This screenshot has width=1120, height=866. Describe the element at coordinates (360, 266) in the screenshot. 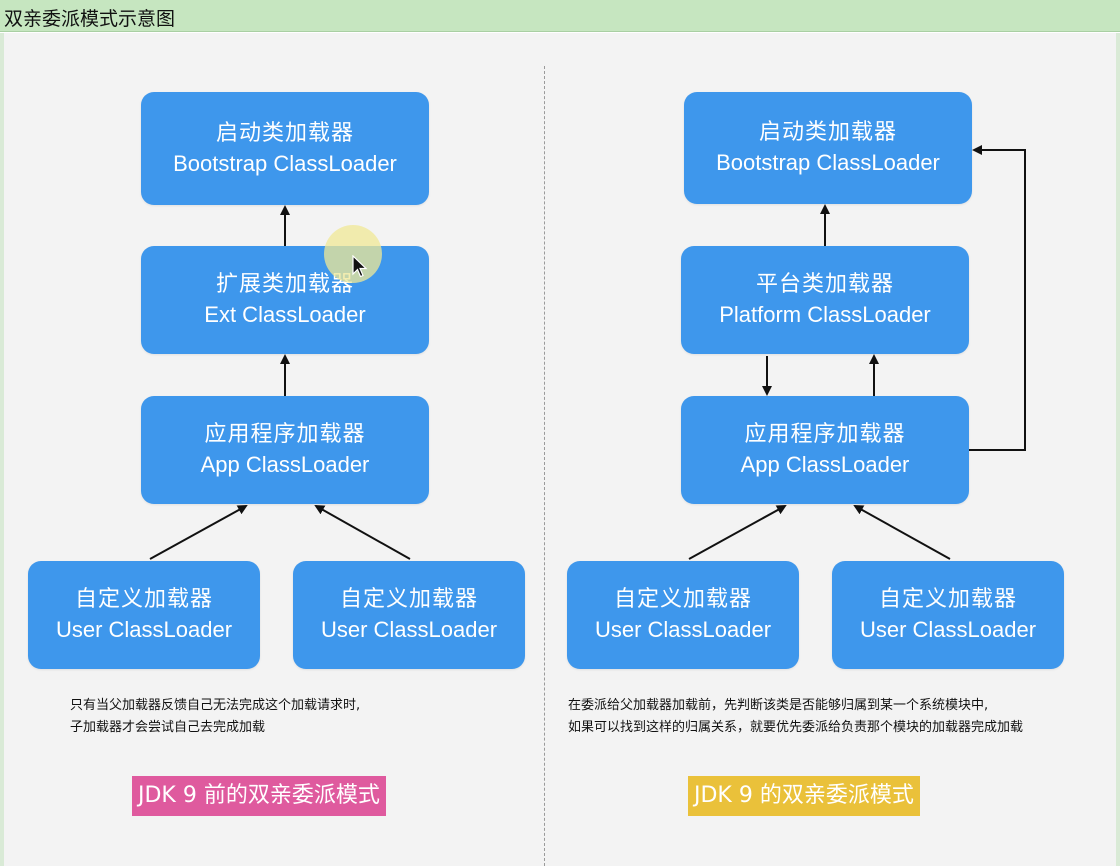

I see `mouse-pointer-icon` at that location.